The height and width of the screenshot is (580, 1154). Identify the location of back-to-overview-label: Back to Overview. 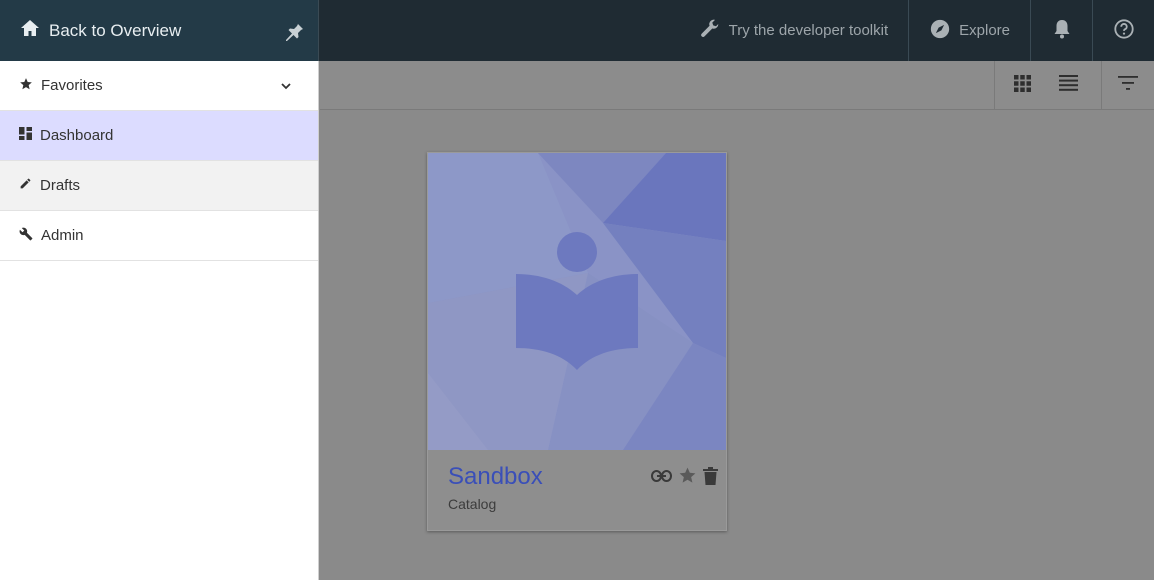
(115, 30).